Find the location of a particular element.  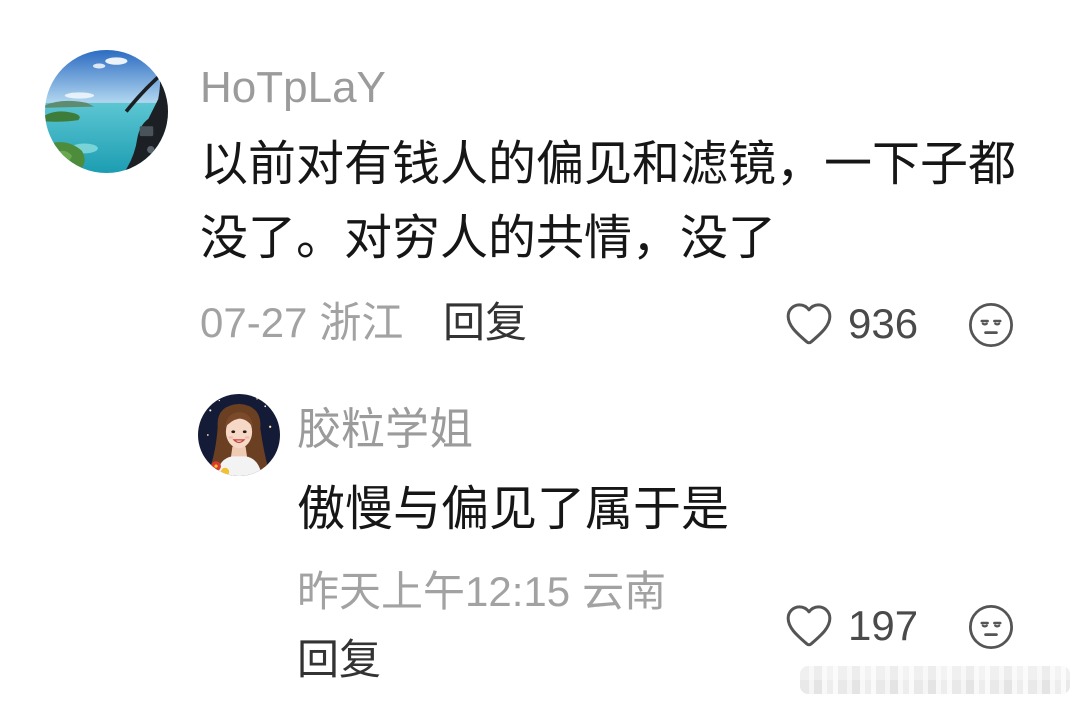

like-button: 936 is located at coordinates (851, 324).